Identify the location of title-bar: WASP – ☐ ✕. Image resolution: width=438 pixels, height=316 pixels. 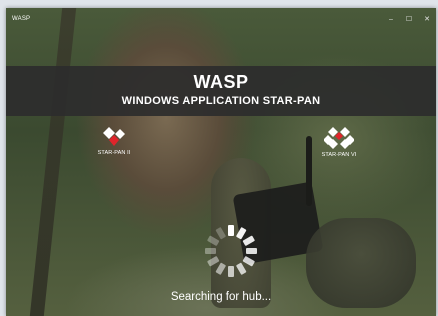
(221, 19).